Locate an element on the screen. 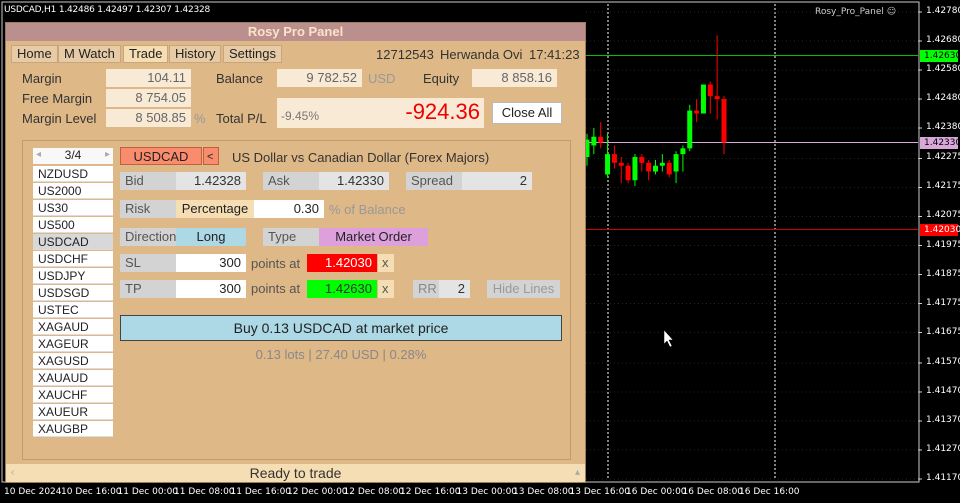  sl-points-at: points at is located at coordinates (276, 263).